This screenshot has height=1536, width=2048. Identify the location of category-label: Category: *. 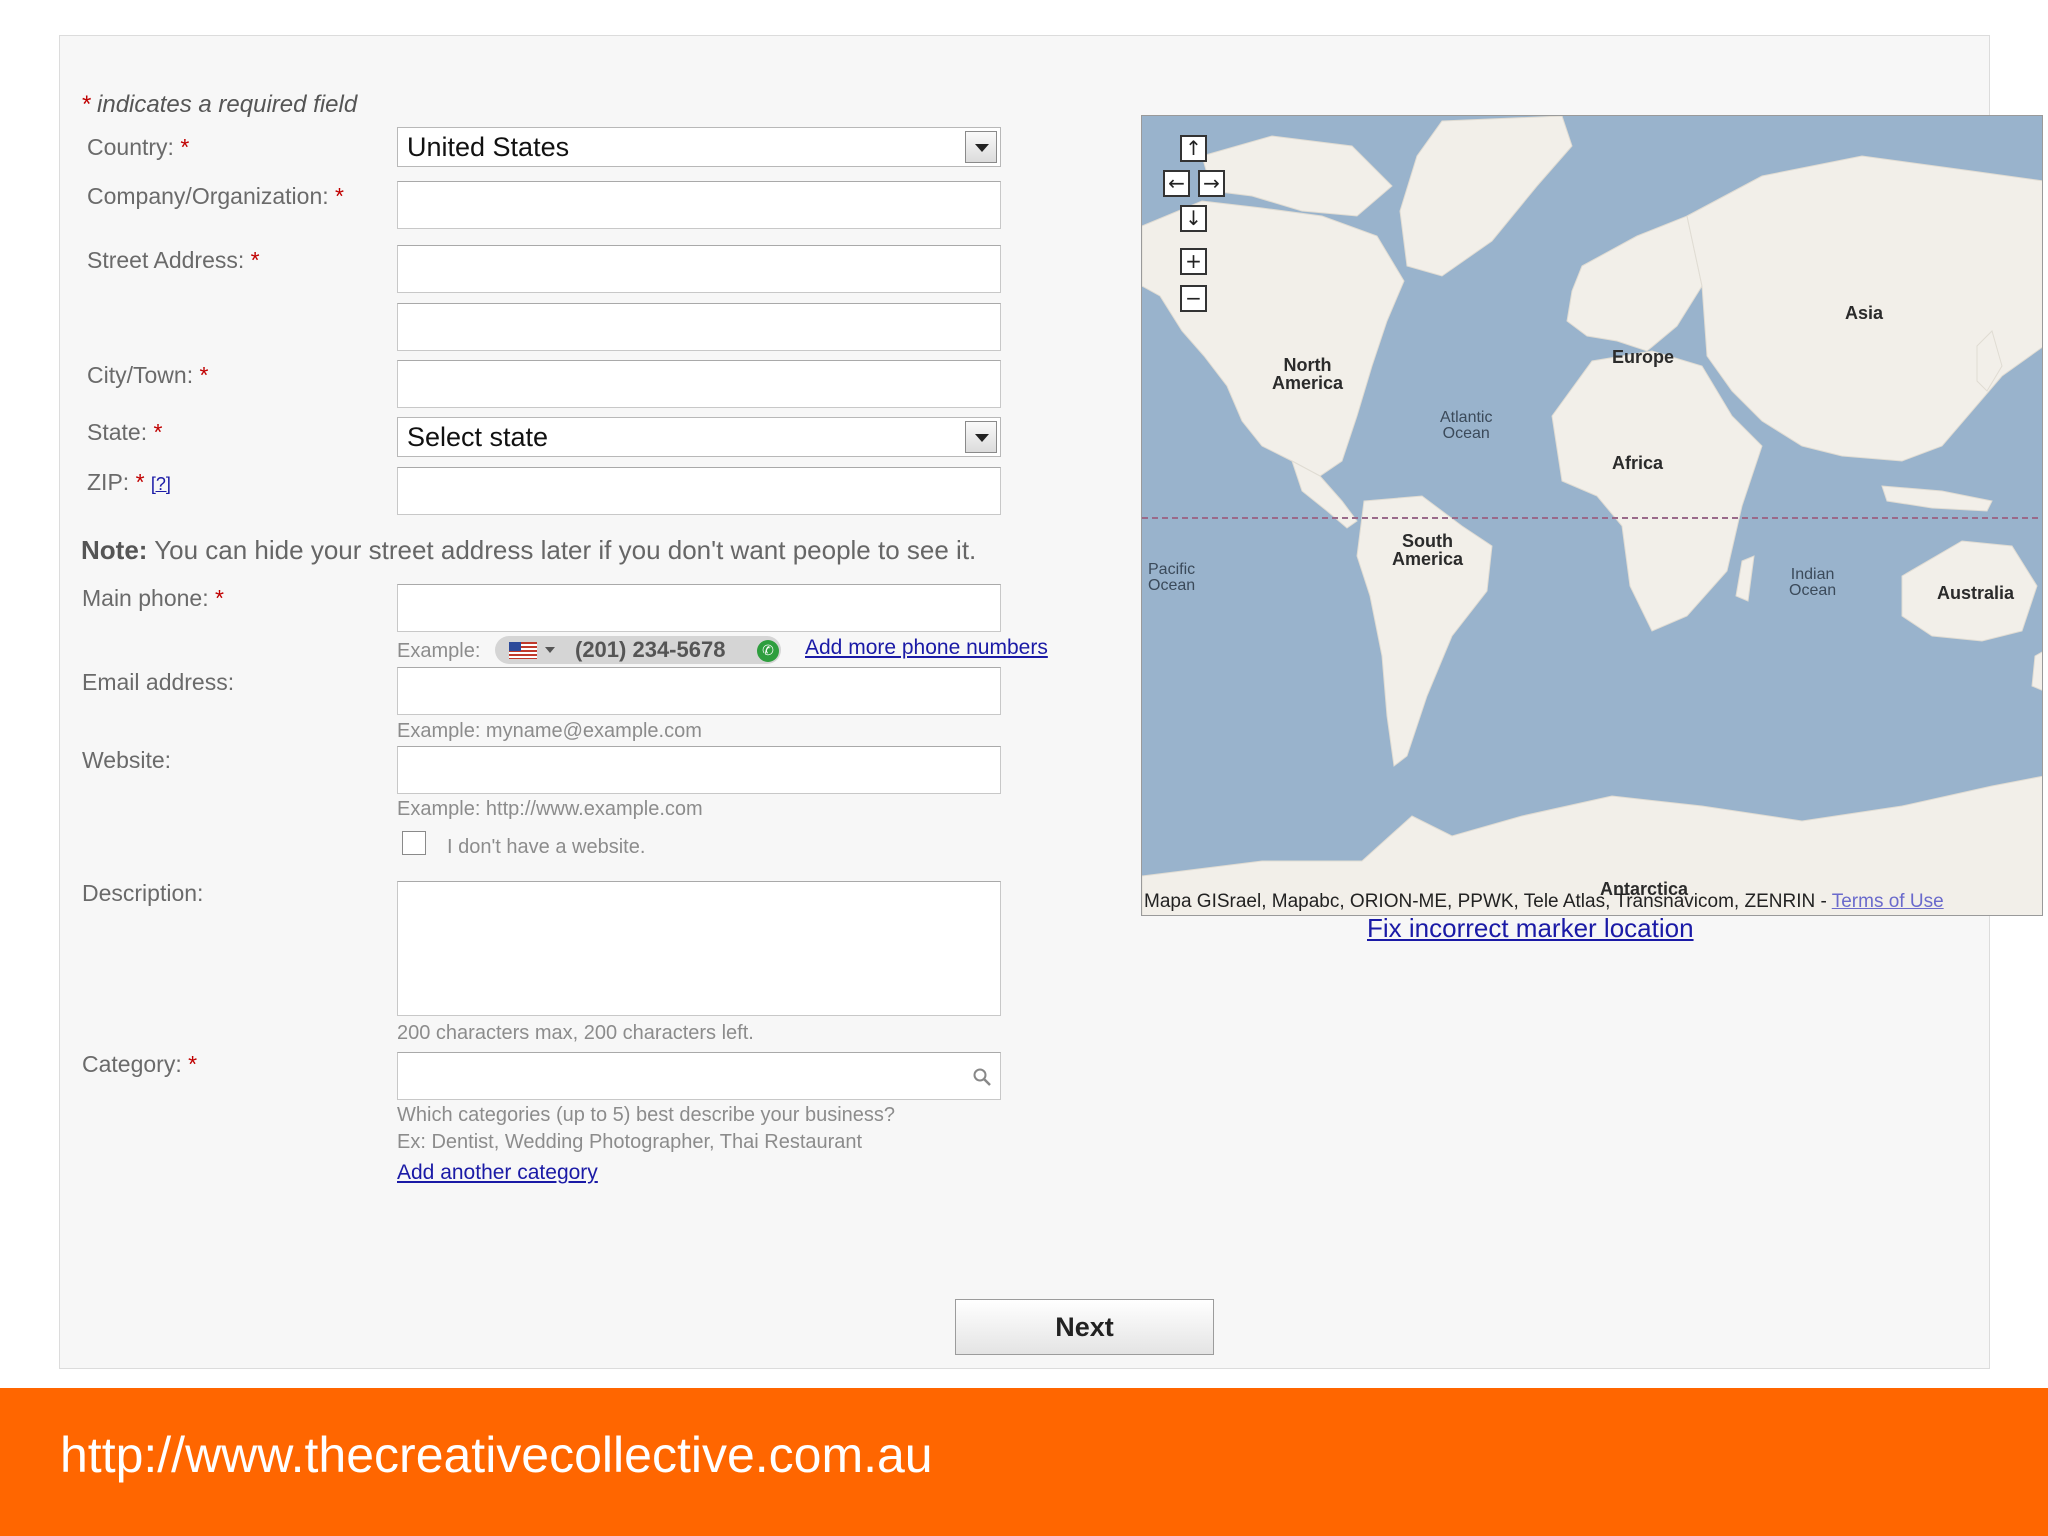
(140, 1064).